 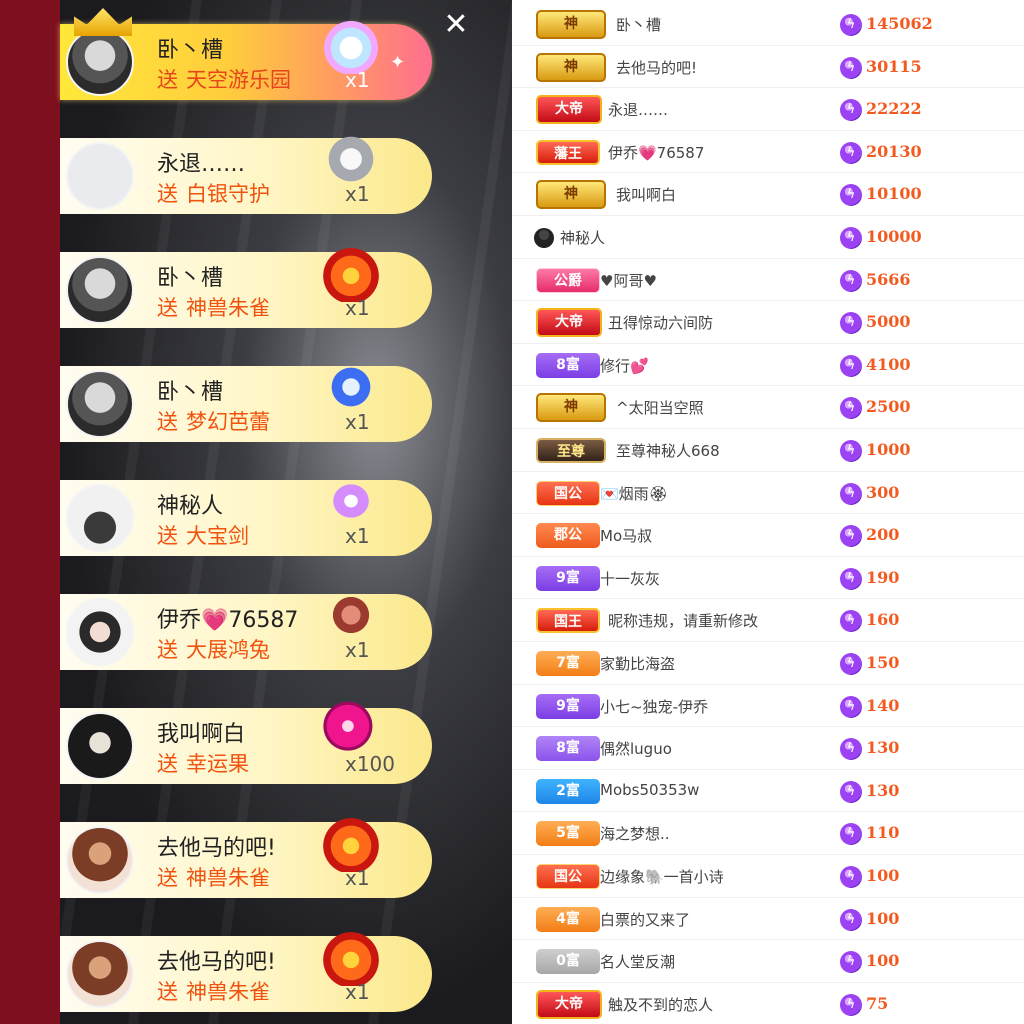 What do you see at coordinates (888, 279) in the screenshot?
I see `contribution-score: 5666` at bounding box center [888, 279].